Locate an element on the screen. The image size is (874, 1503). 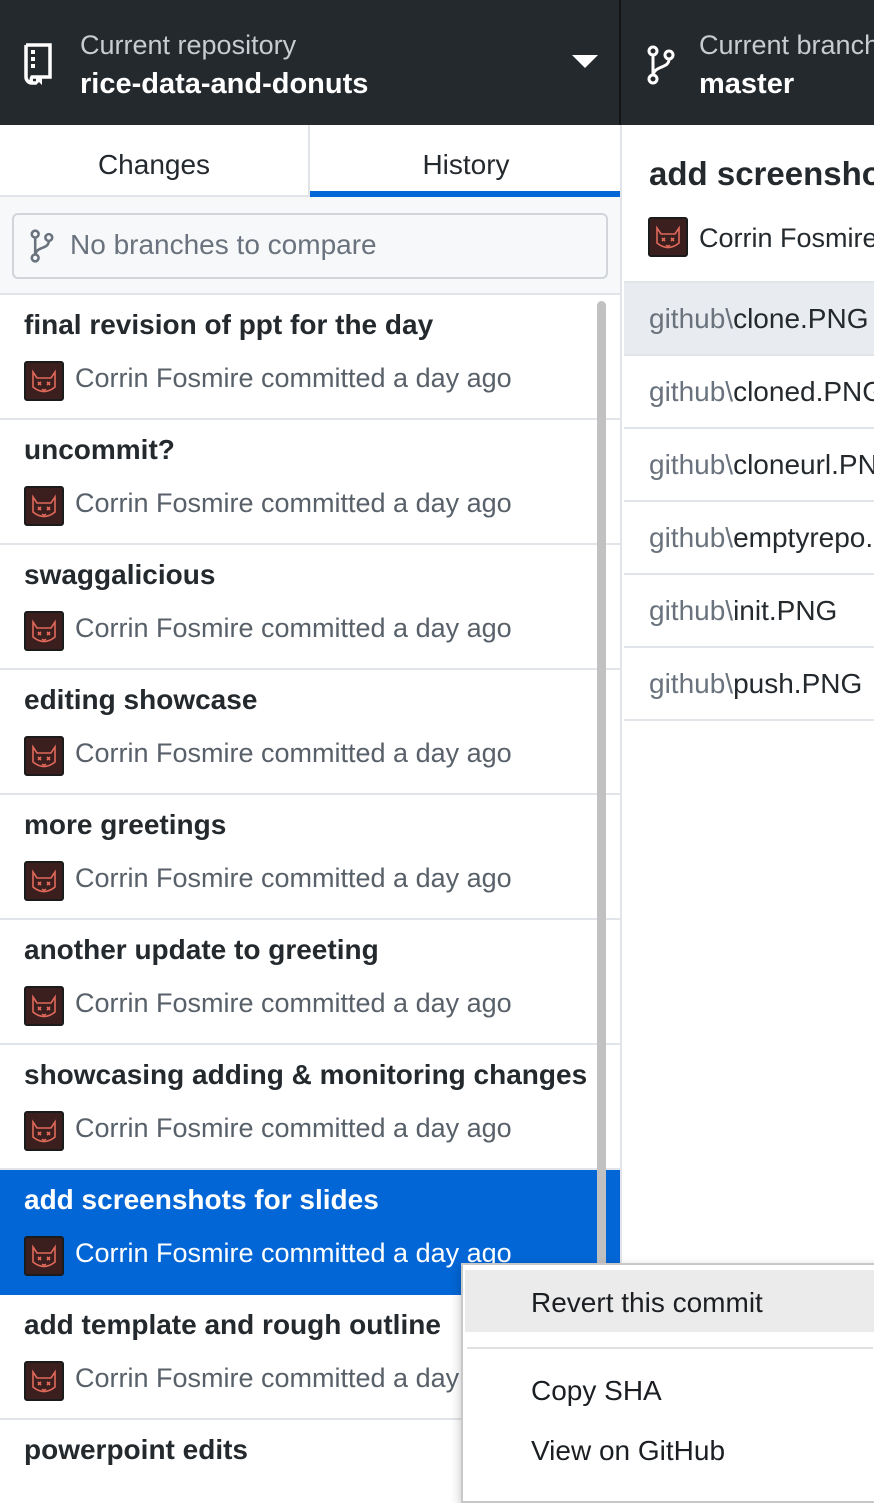
menu-item-view-on-github: View on GitHub is located at coordinates (669, 1449).